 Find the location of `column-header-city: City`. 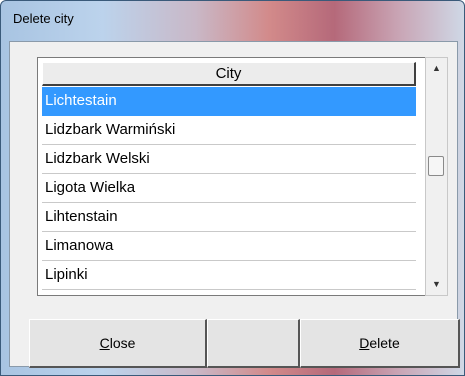

column-header-city: City is located at coordinates (229, 74).